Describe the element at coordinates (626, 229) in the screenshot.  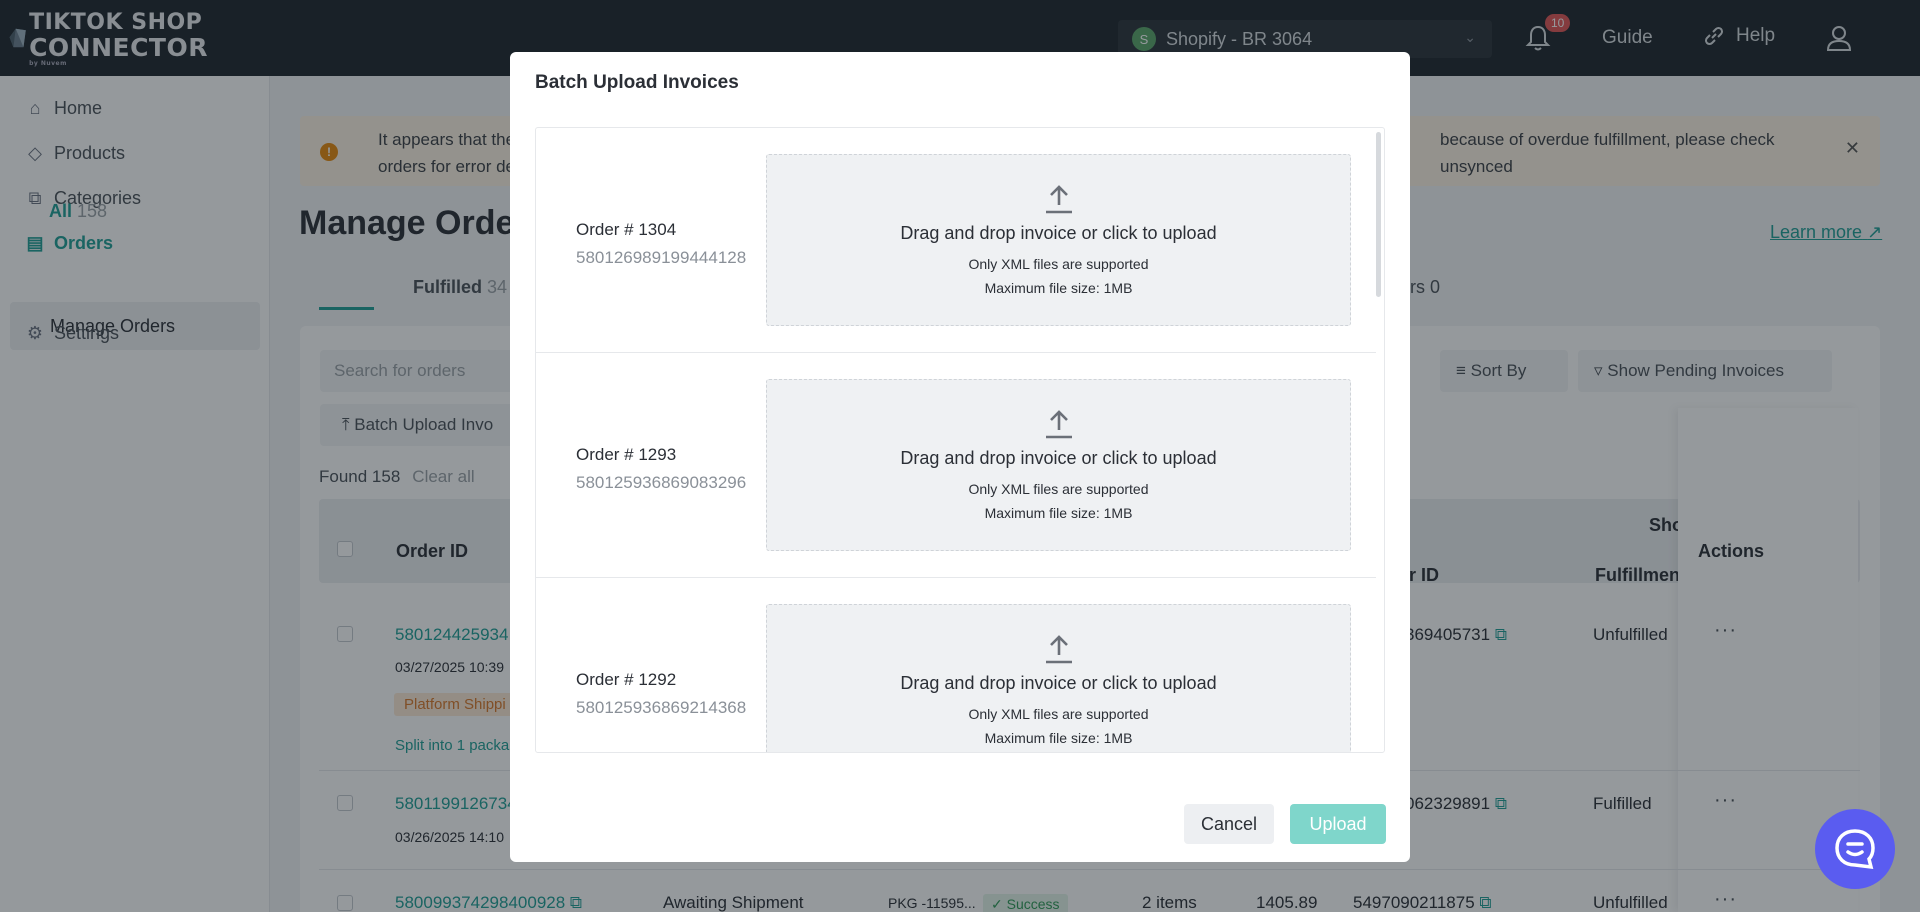
I see `order-number: Order # 1304` at that location.